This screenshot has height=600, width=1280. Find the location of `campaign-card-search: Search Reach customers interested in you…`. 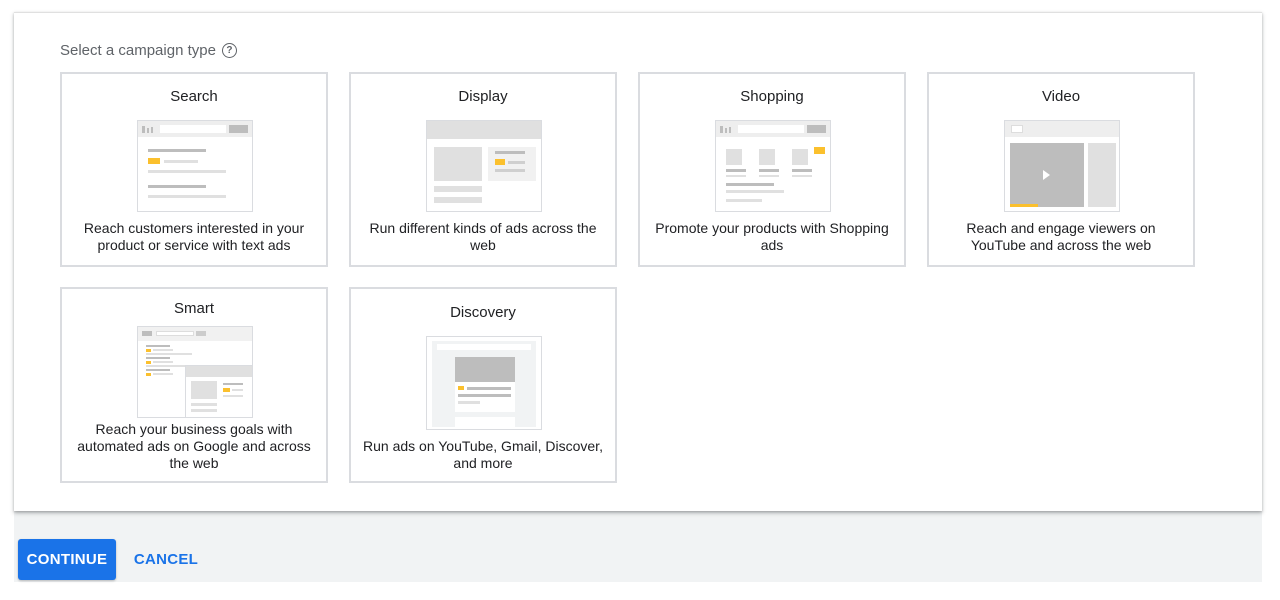

campaign-card-search: Search Reach customers interested in you… is located at coordinates (194, 169).